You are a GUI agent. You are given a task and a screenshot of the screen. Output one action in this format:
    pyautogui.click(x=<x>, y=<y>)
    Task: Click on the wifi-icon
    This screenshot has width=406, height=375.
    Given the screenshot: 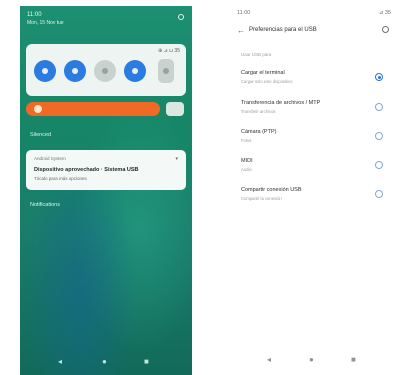 What is the action you would take?
    pyautogui.click(x=45, y=71)
    